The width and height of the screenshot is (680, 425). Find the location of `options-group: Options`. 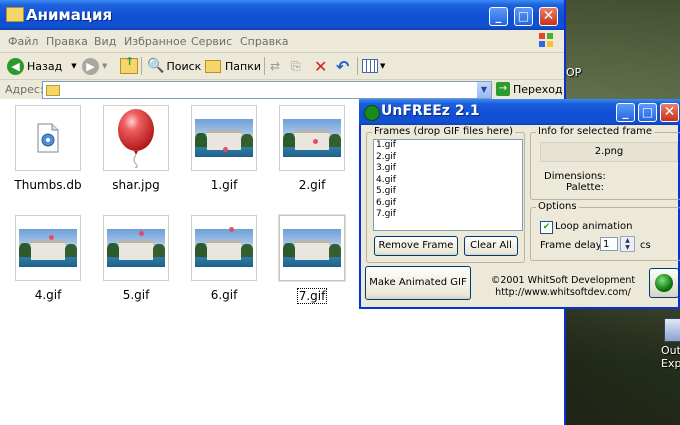

options-group: Options is located at coordinates (605, 231).